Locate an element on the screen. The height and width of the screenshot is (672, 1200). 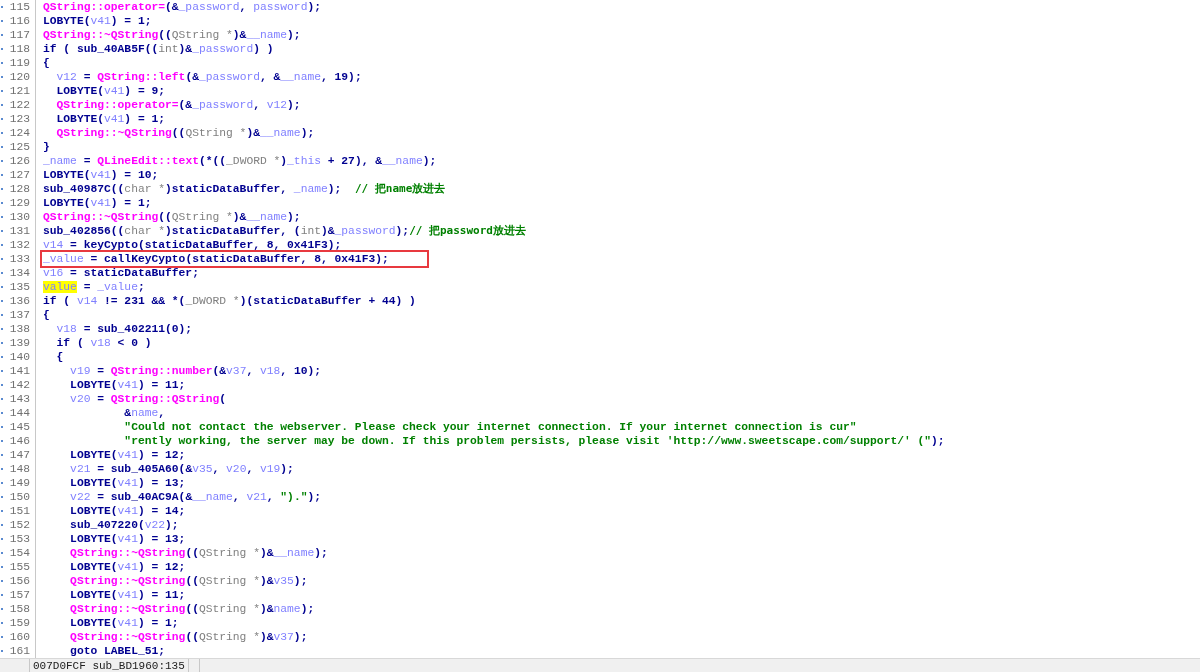
line-number: 143 is located at coordinates (20, 399).